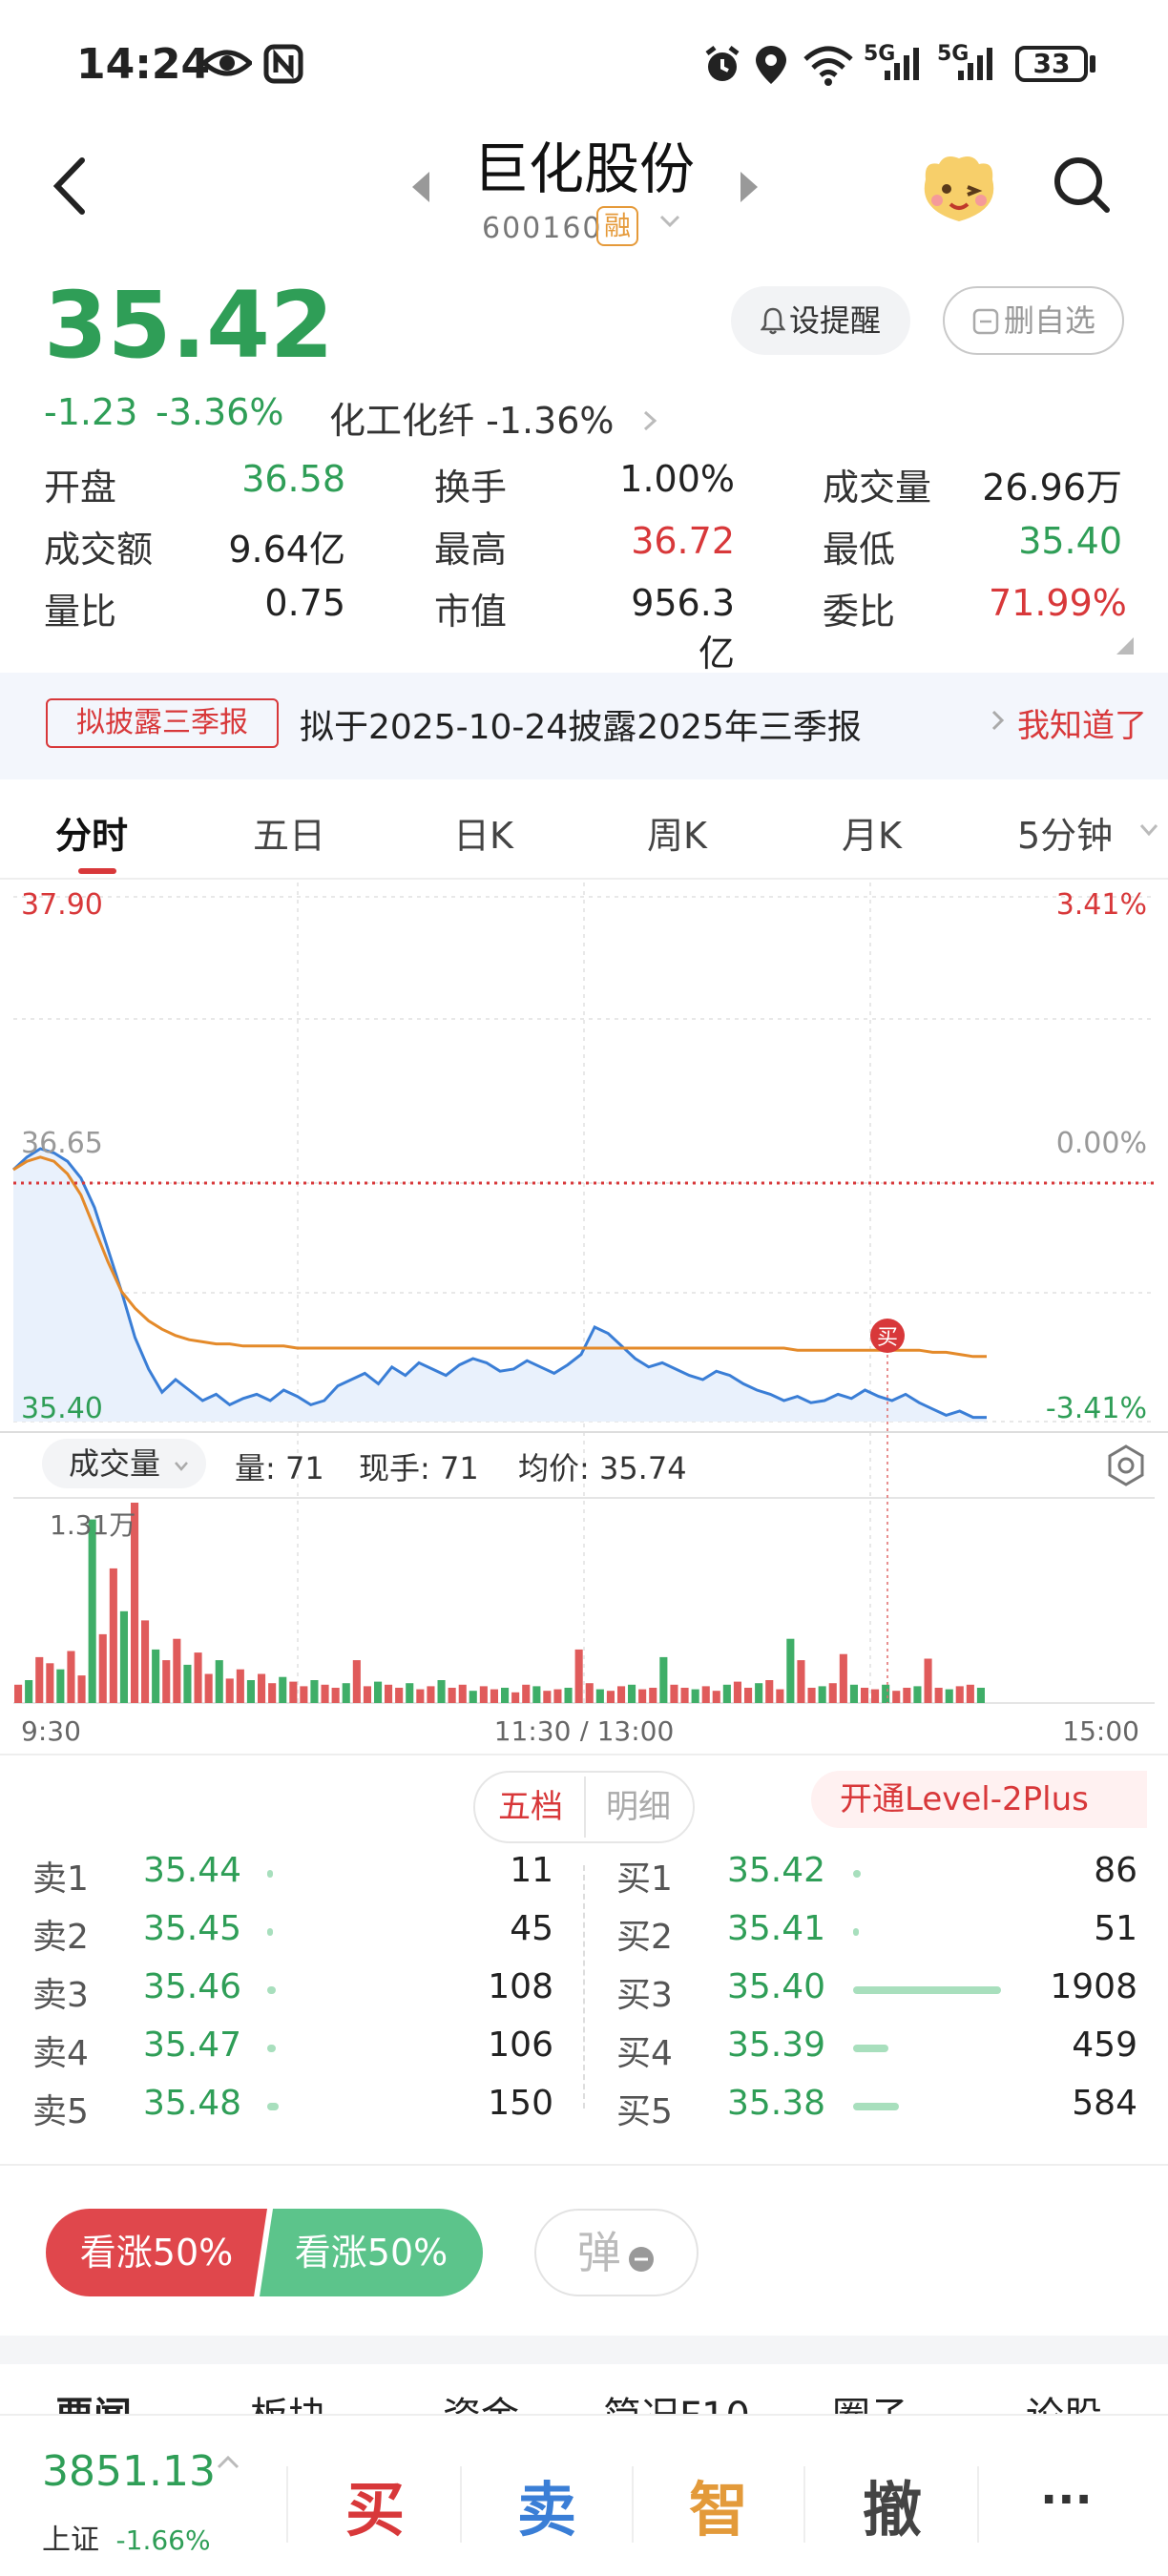  Describe the element at coordinates (163, 2540) in the screenshot. I see `index-pct: -1.66%` at that location.